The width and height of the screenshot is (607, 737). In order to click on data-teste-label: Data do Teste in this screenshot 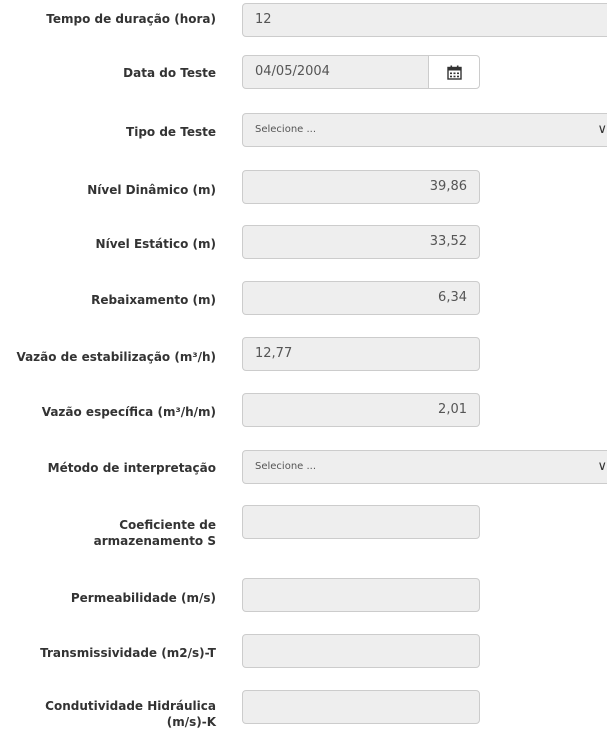, I will do `click(169, 73)`.